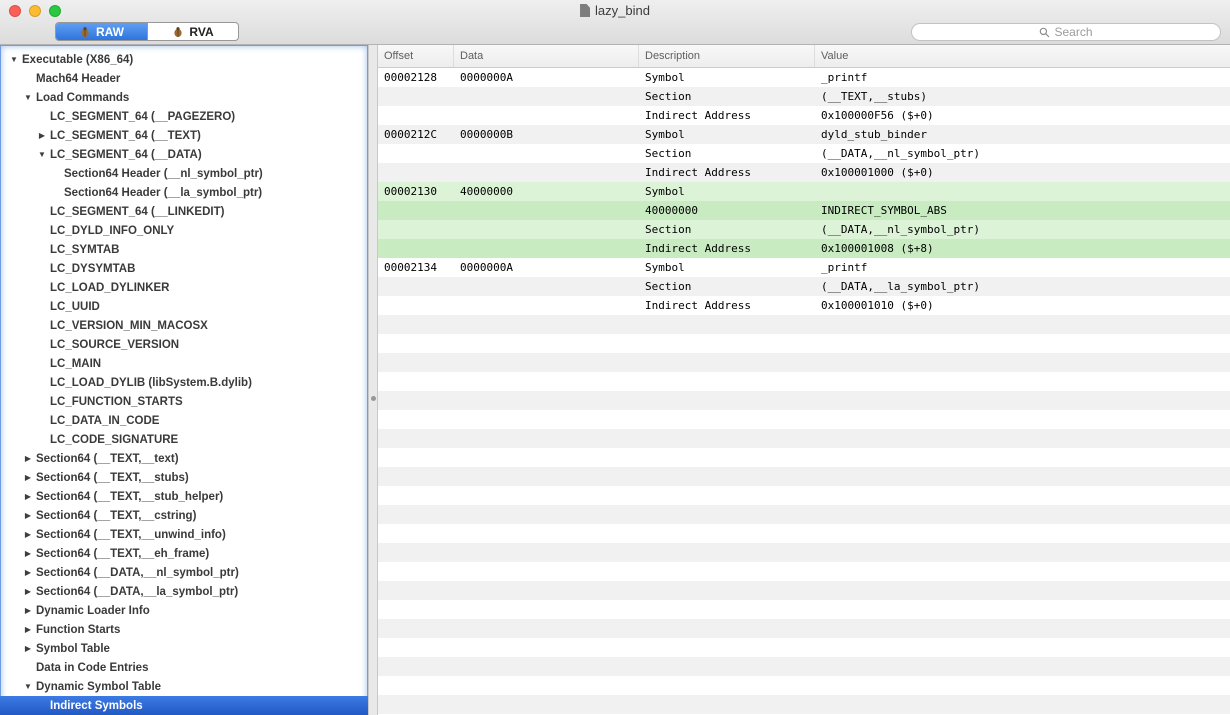 Image resolution: width=1230 pixels, height=715 pixels. I want to click on column-header-data: Data, so click(546, 56).